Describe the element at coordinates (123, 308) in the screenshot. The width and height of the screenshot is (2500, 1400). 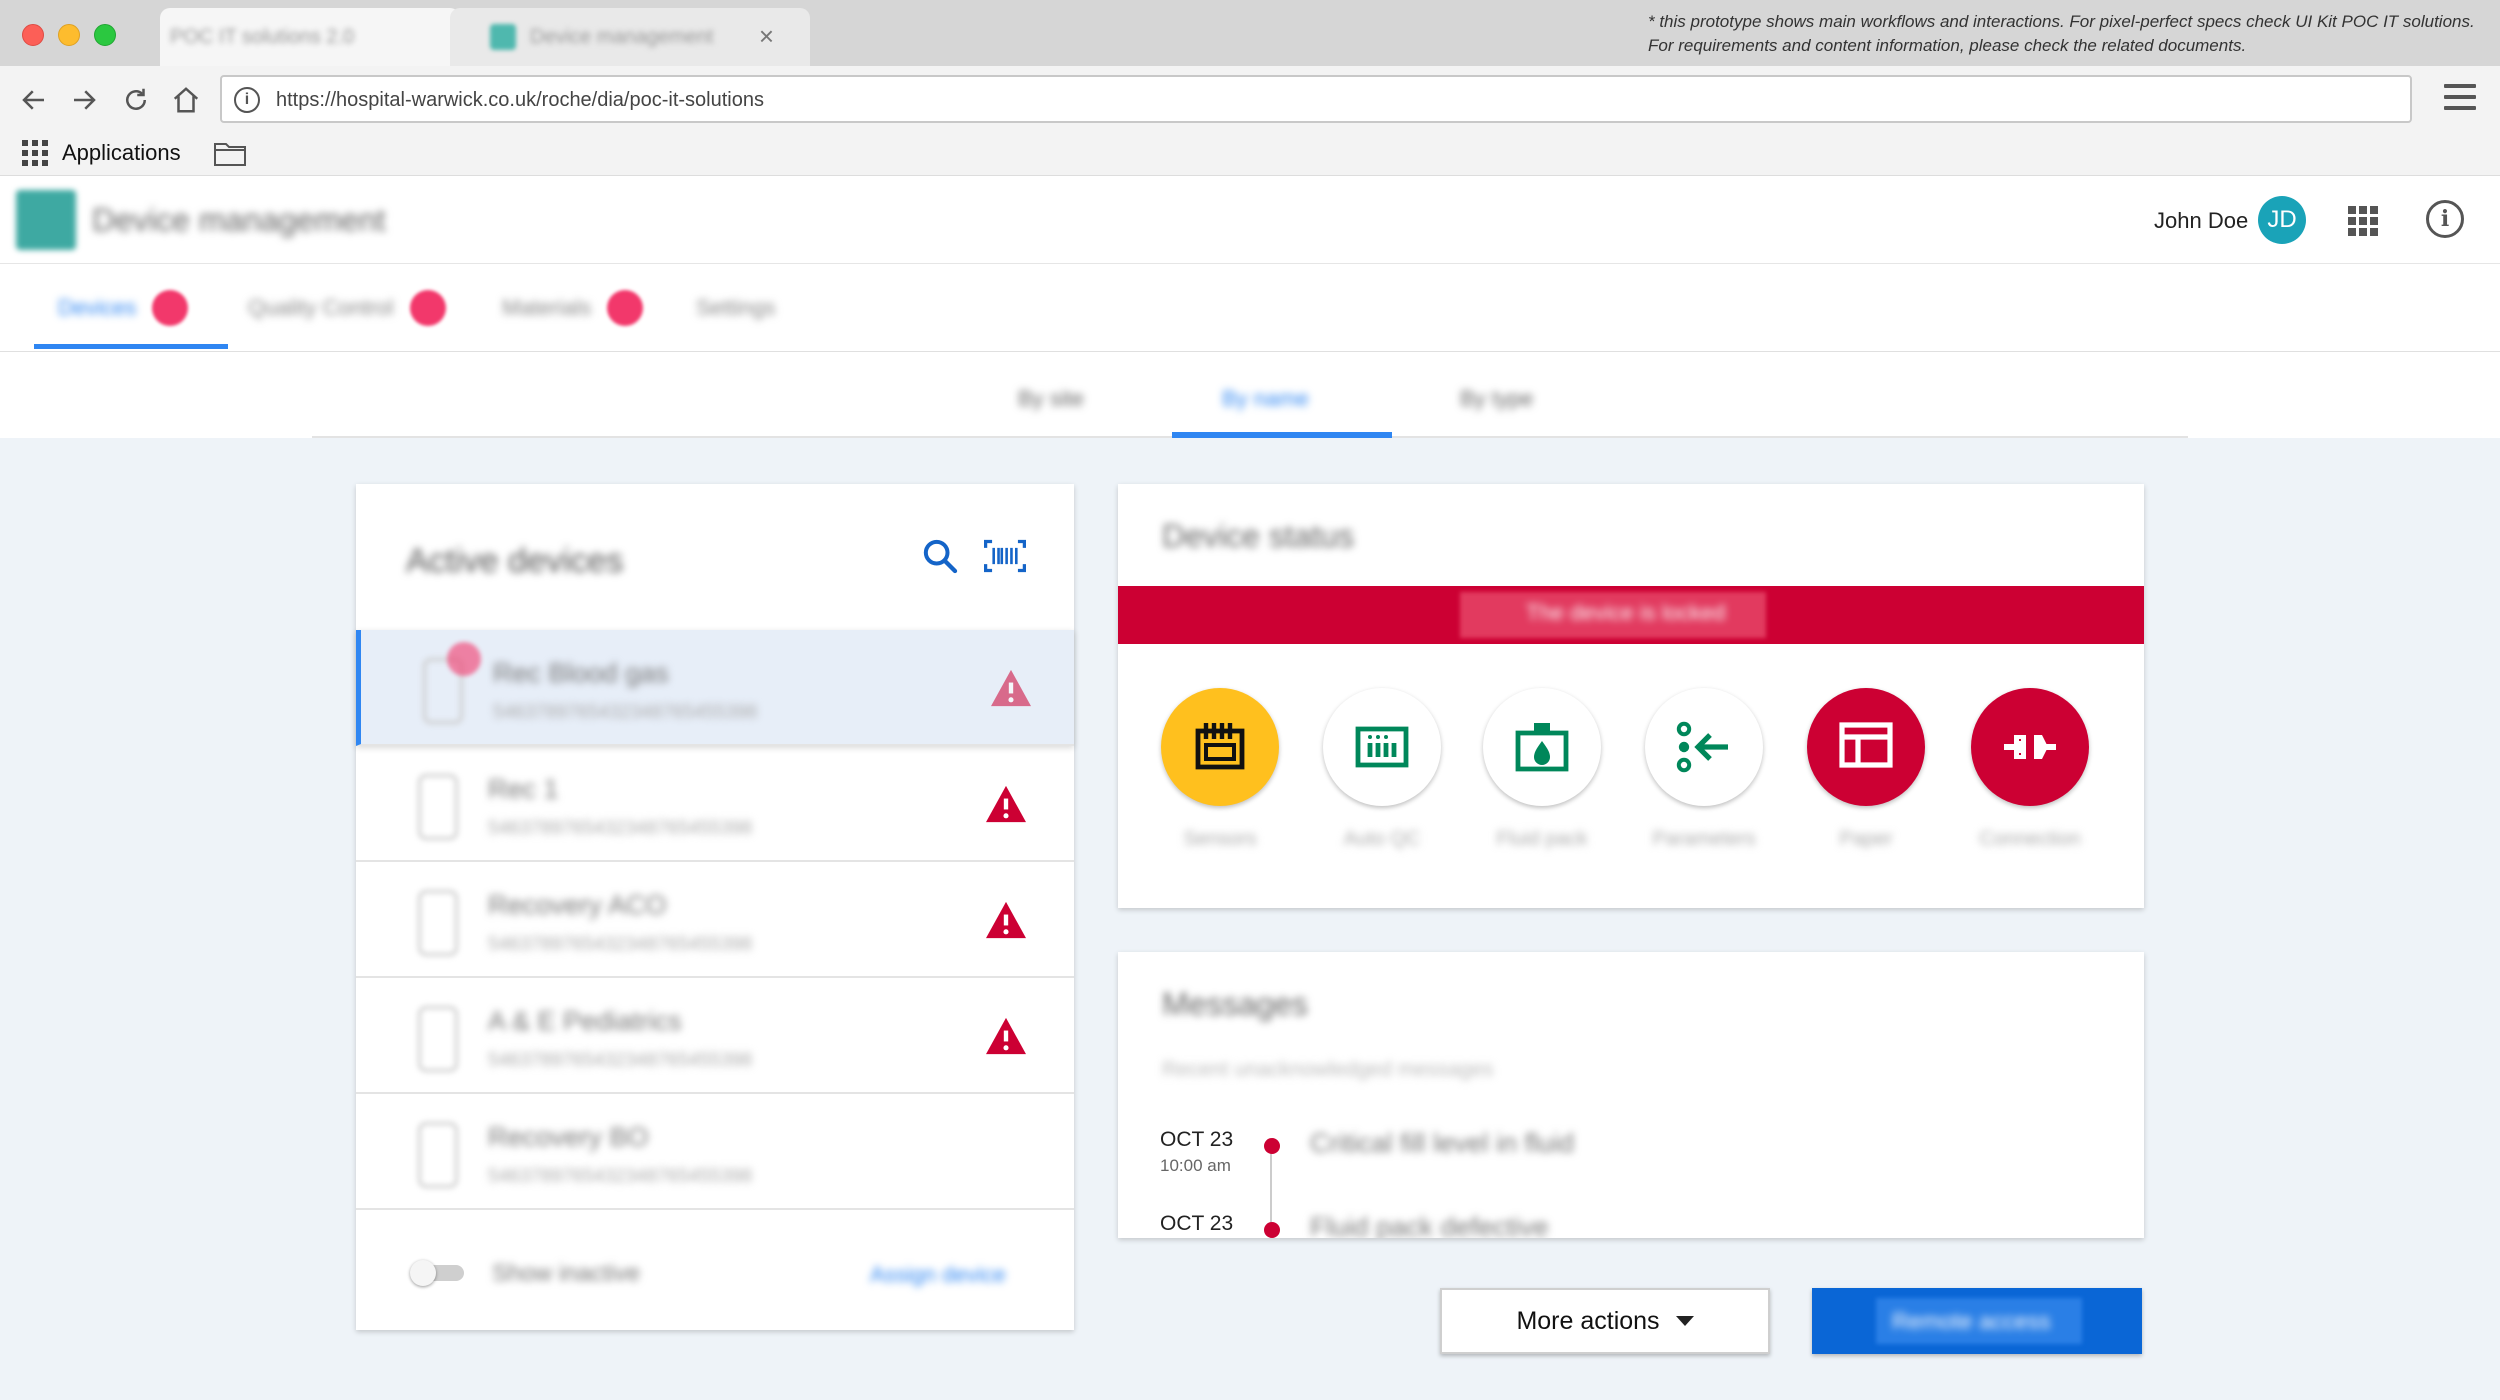
I see `tab-devices: Devices` at that location.